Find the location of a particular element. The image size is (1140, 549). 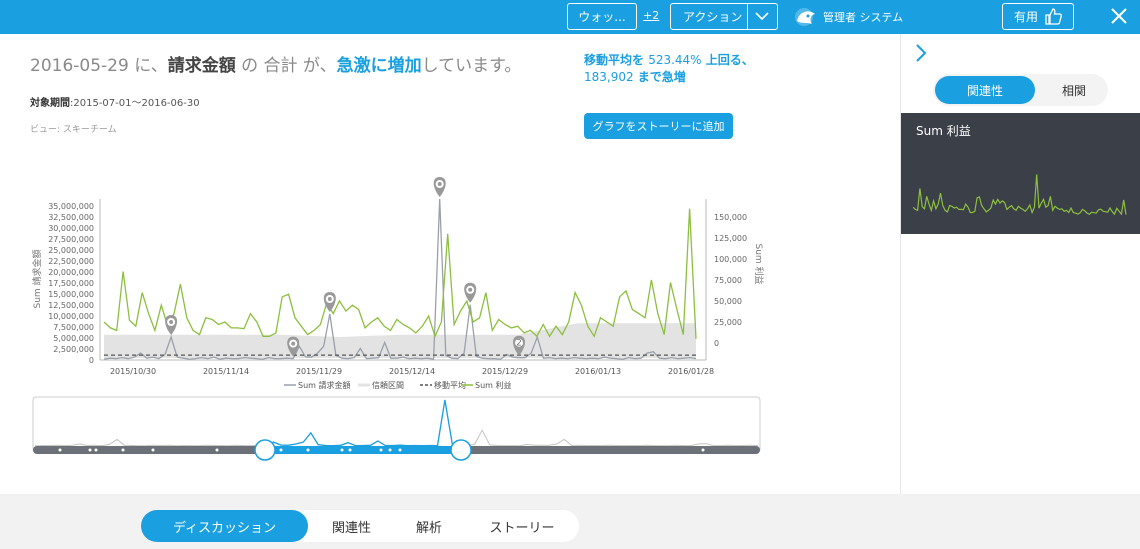

action-divider is located at coordinates (747, 16).